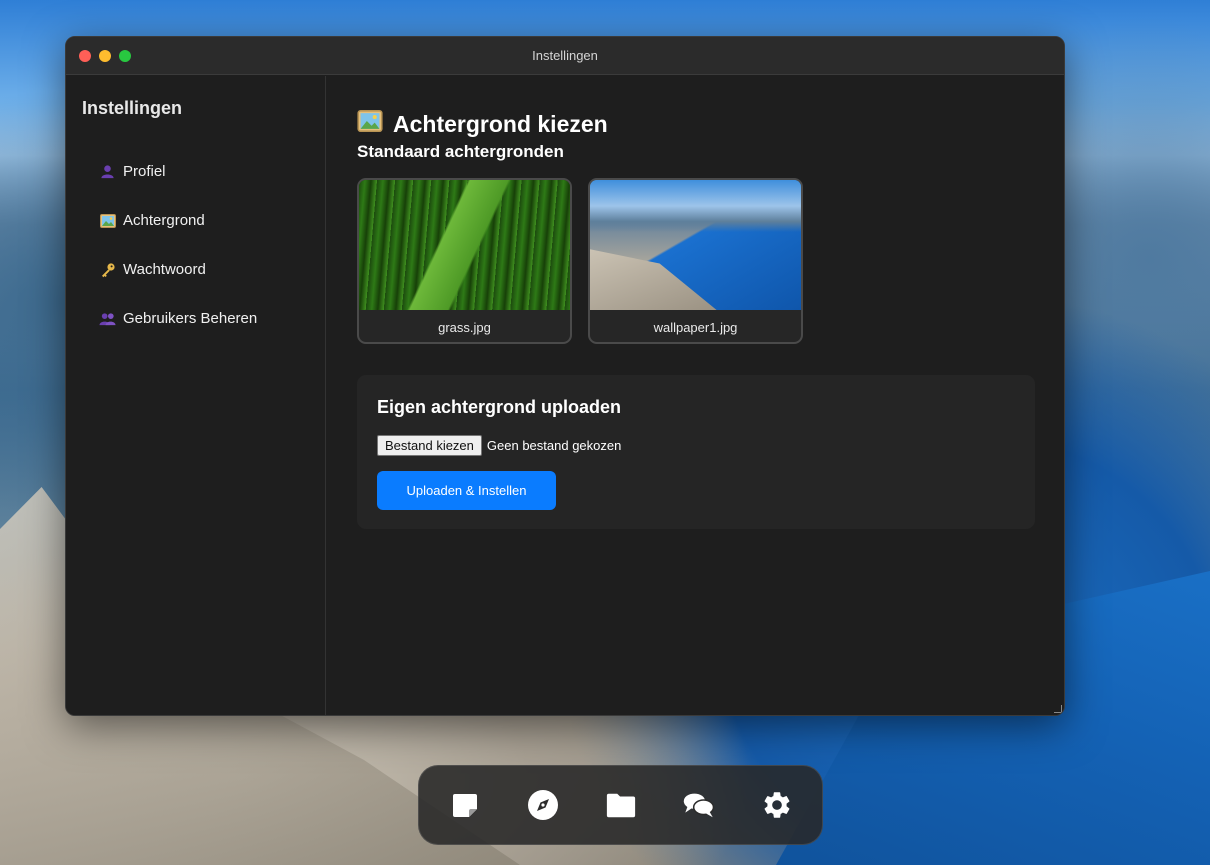 This screenshot has width=1210, height=865. Describe the element at coordinates (466, 490) in the screenshot. I see `upload-and-set-button: Uploaden & Instellen` at that location.